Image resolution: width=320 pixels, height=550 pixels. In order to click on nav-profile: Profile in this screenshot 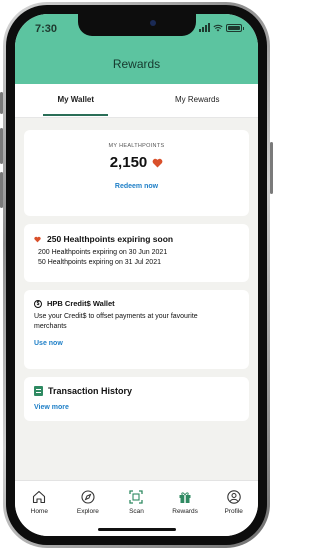, I will do `click(233, 512)`.